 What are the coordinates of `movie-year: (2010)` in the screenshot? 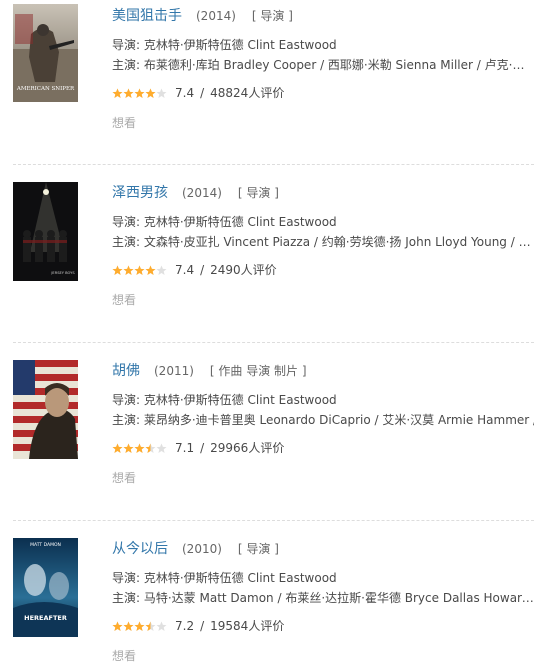 It's located at (202, 549).